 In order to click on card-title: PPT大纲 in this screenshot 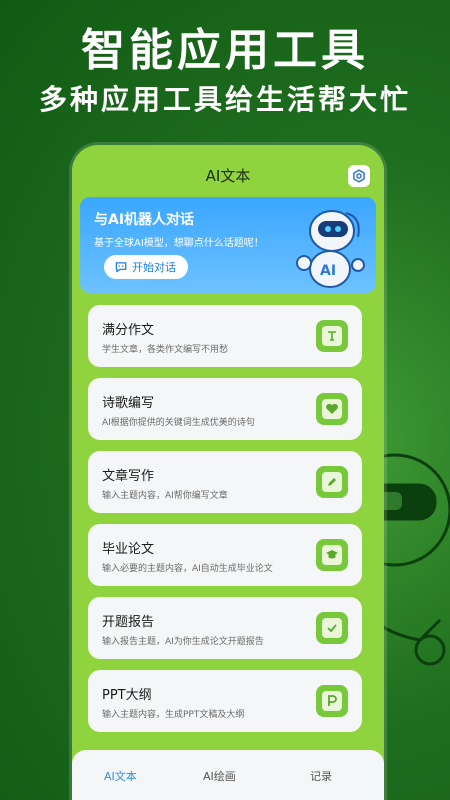, I will do `click(127, 695)`.